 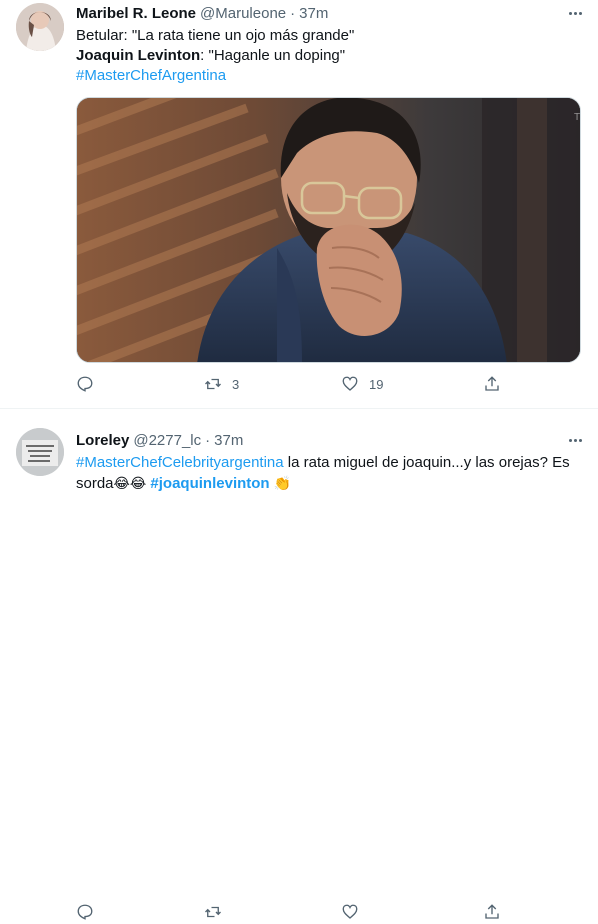 What do you see at coordinates (282, 483) in the screenshot?
I see `clap-emoji: 👏` at bounding box center [282, 483].